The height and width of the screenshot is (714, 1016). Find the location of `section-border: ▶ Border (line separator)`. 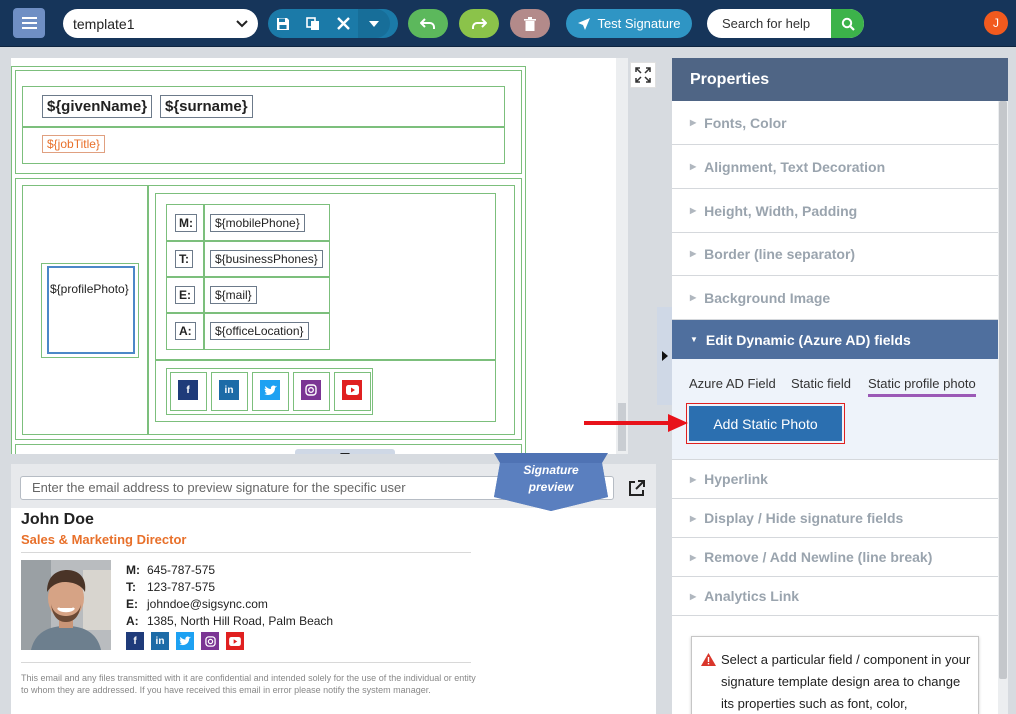

section-border: ▶ Border (line separator) is located at coordinates (835, 254).